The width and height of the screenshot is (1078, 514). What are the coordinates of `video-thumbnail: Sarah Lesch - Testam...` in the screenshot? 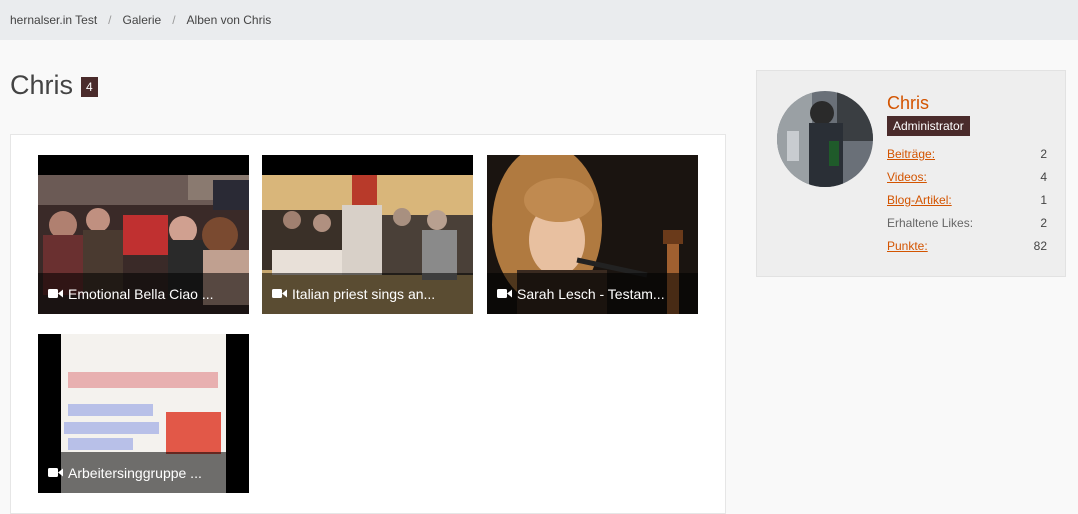 It's located at (592, 234).